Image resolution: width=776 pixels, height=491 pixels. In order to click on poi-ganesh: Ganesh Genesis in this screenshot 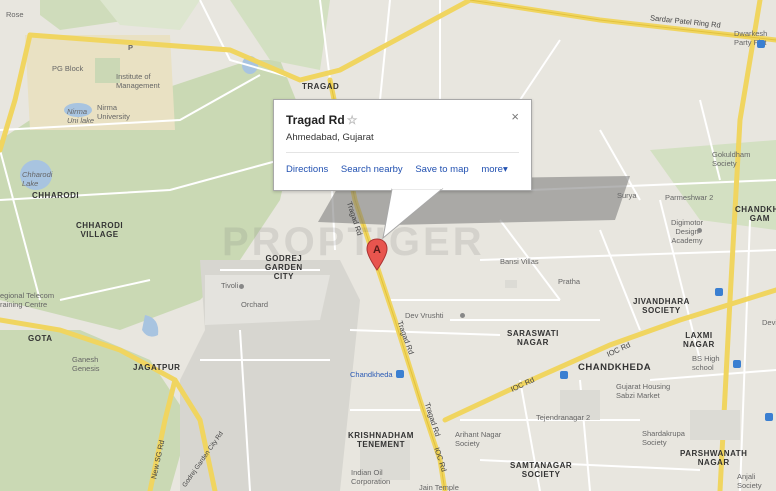, I will do `click(86, 364)`.